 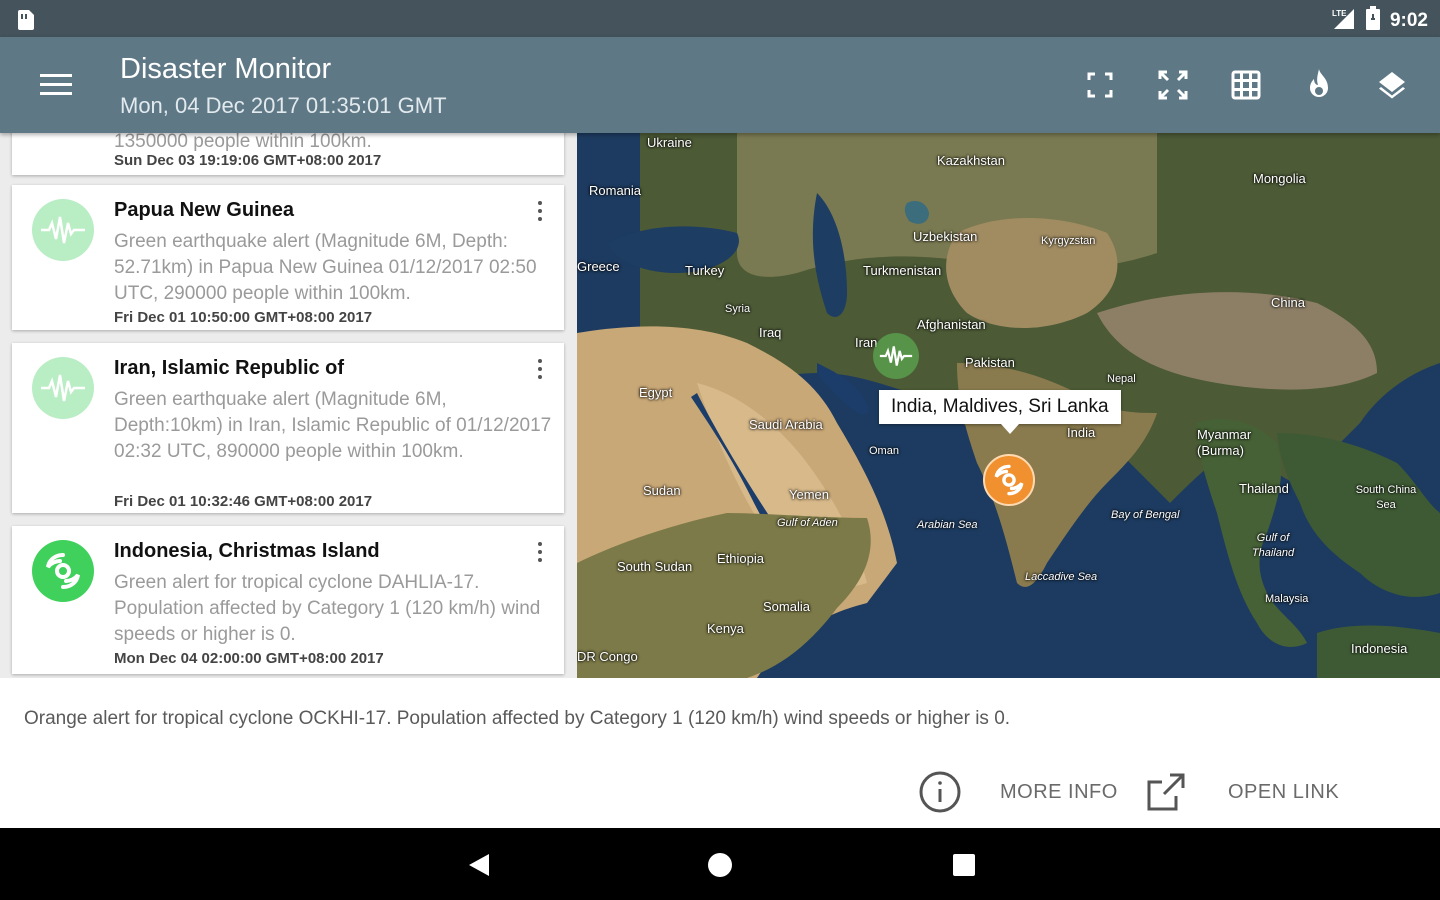 I want to click on earthquake-marker, so click(x=896, y=356).